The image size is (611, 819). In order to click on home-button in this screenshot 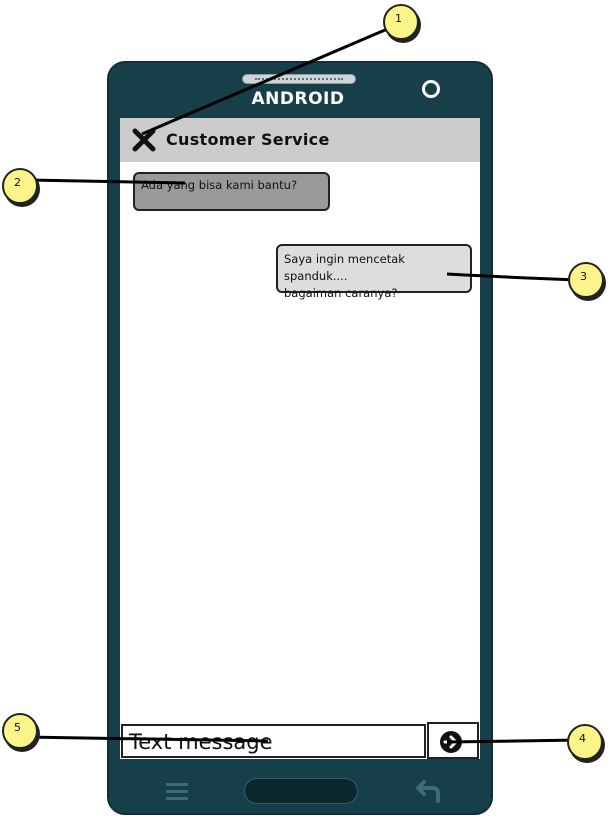, I will do `click(301, 791)`.